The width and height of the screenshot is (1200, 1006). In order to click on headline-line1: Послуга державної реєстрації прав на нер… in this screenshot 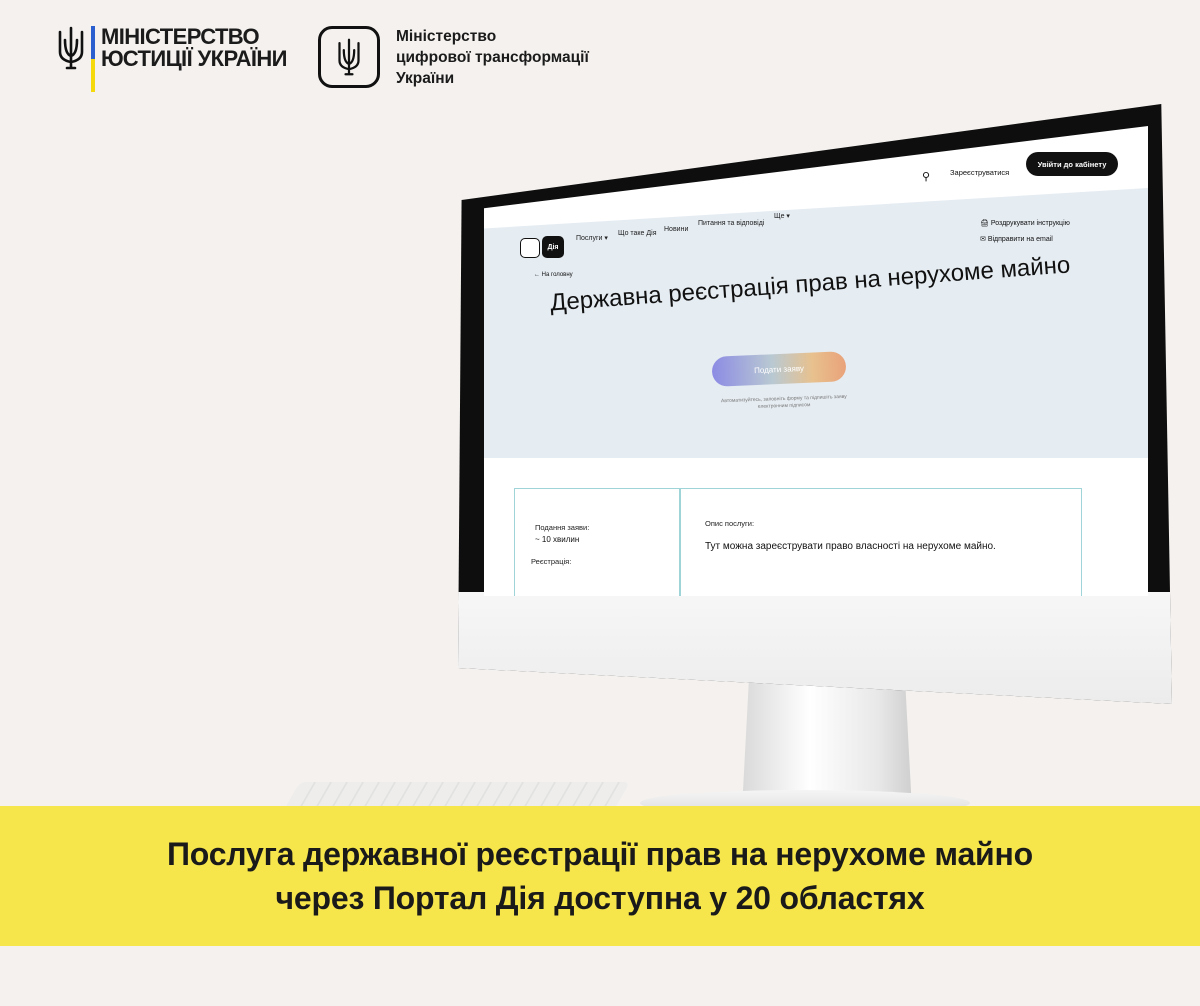, I will do `click(600, 854)`.